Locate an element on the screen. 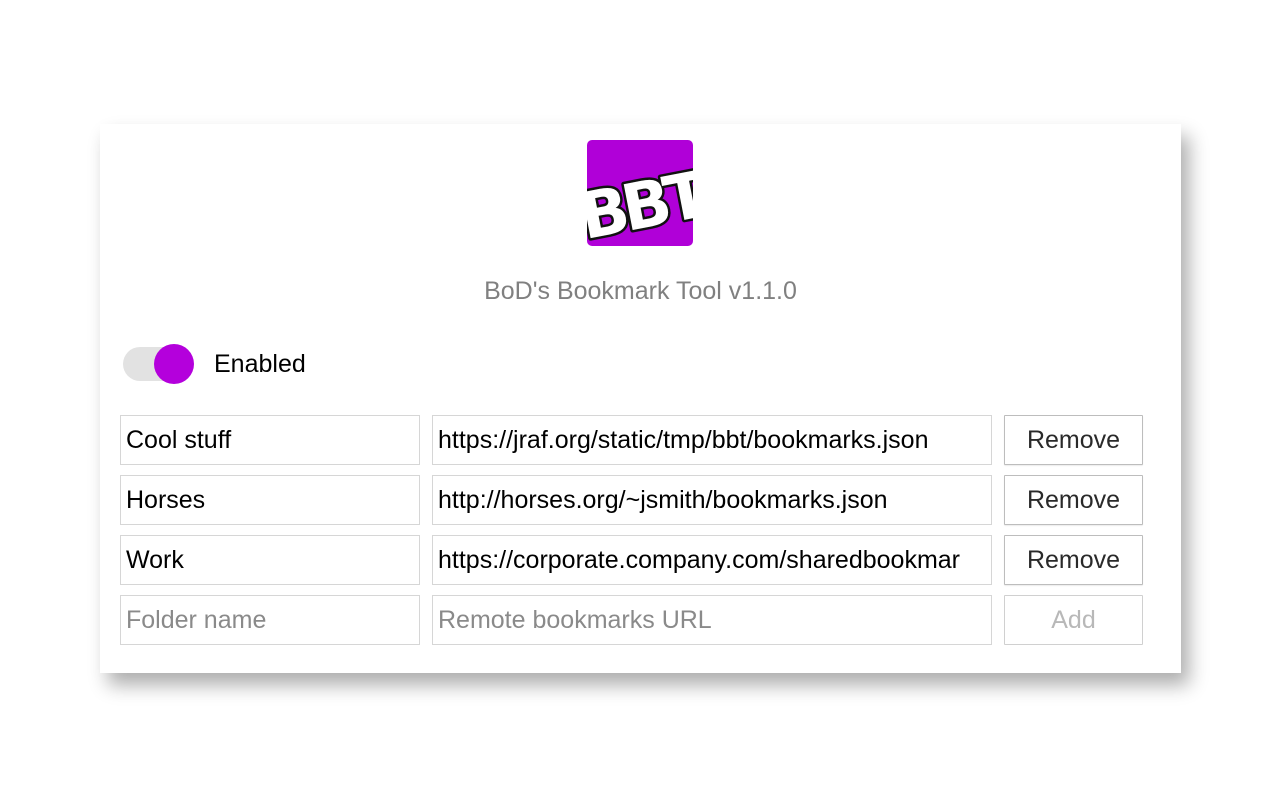  toggle-knob is located at coordinates (174, 364).